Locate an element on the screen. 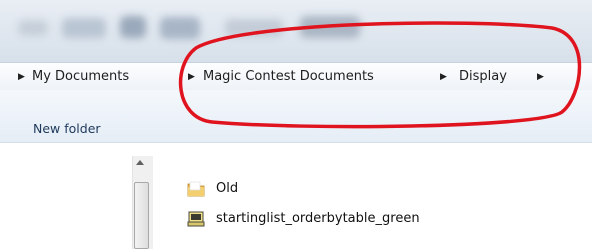 The height and width of the screenshot is (249, 592). breadcrumb-my-documents: My Documents is located at coordinates (80, 77).